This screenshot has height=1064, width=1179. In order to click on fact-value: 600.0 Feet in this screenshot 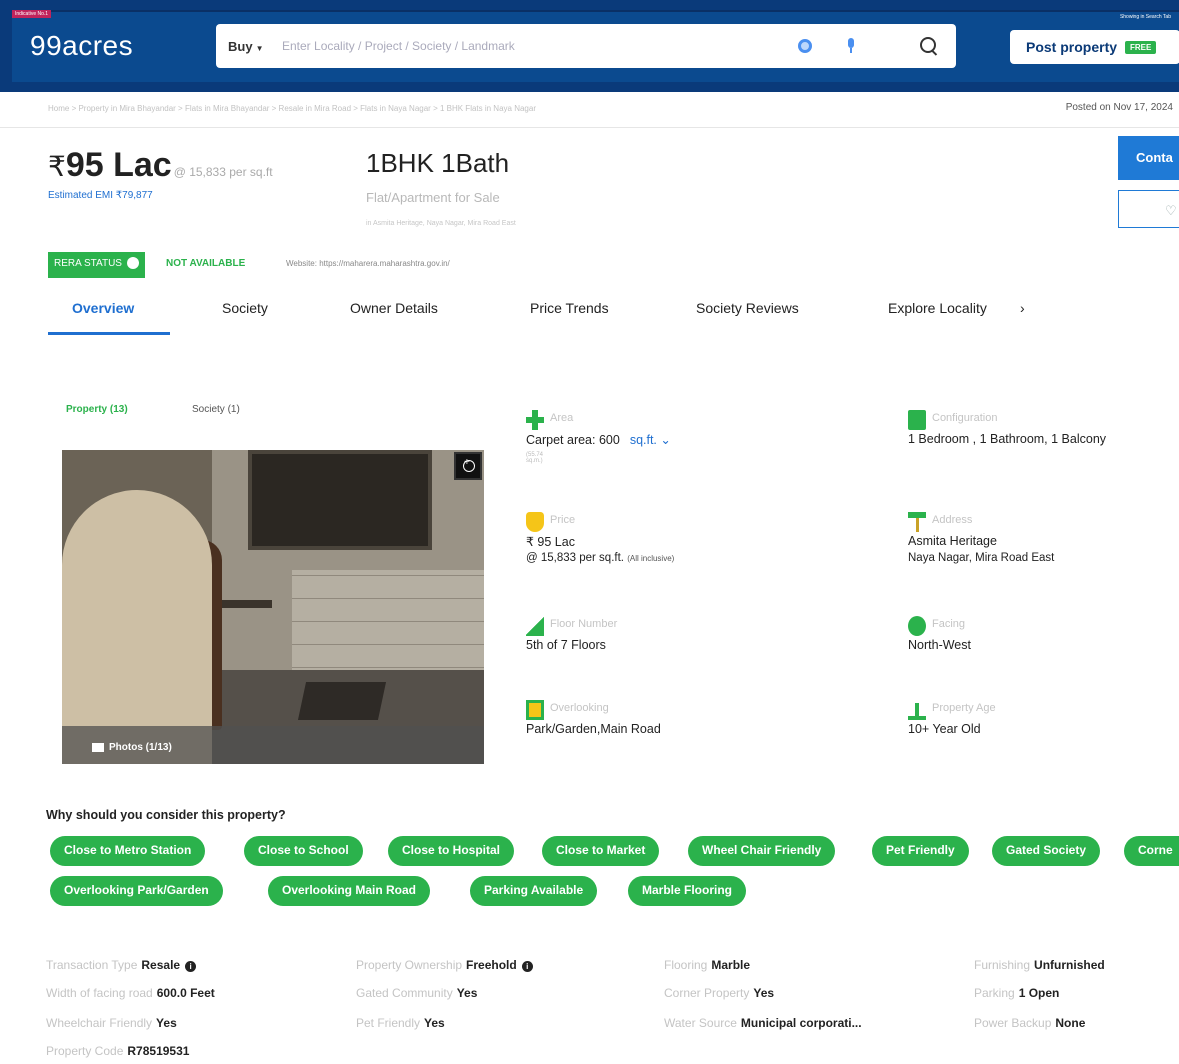, I will do `click(185, 993)`.